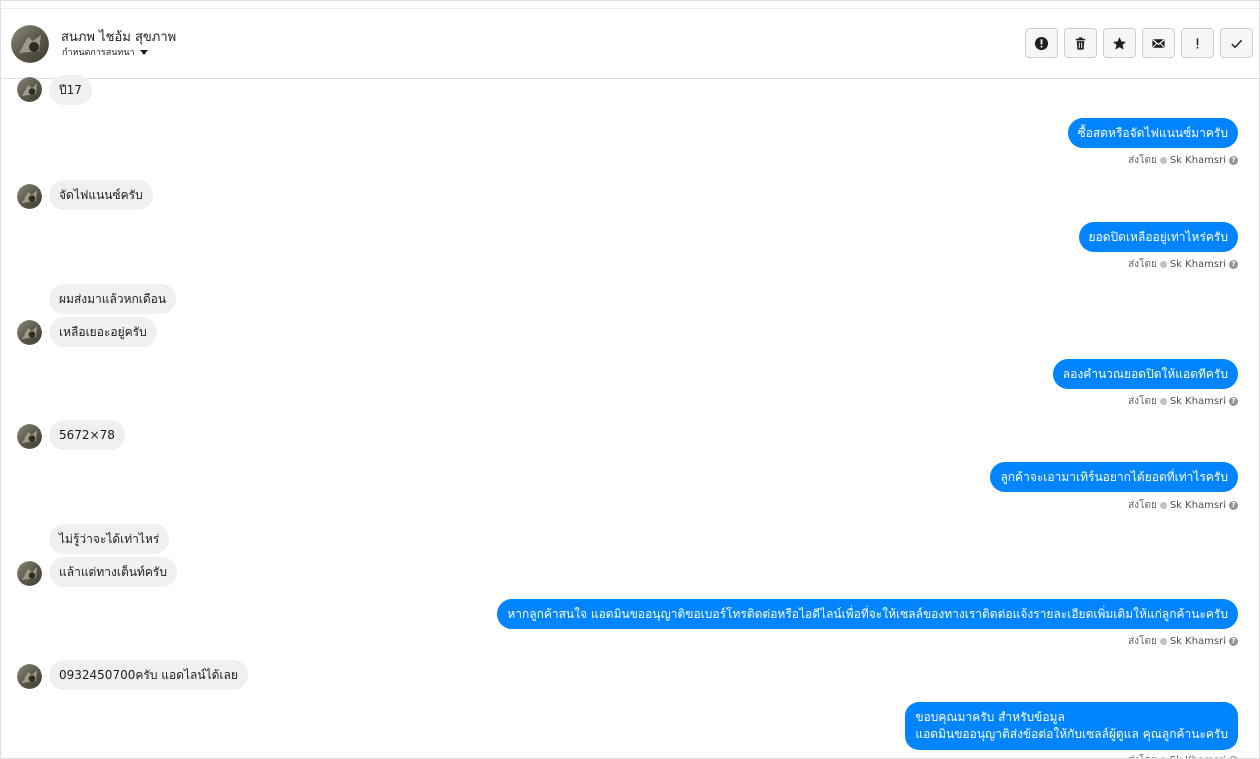 This screenshot has width=1260, height=759. I want to click on incoming-message: แล้าแต่ทางเต็นท์ครับ, so click(113, 572).